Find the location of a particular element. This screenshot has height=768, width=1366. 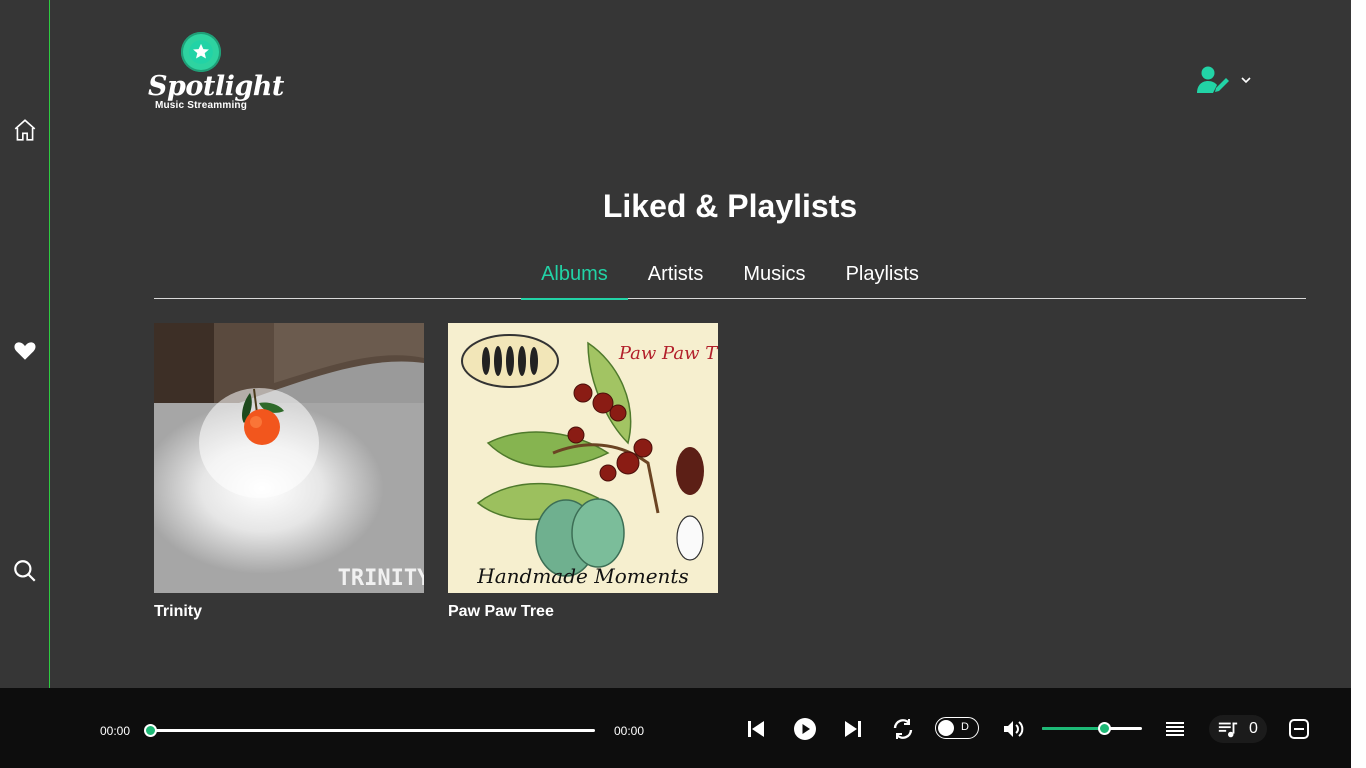

repeat-button is located at coordinates (903, 729).